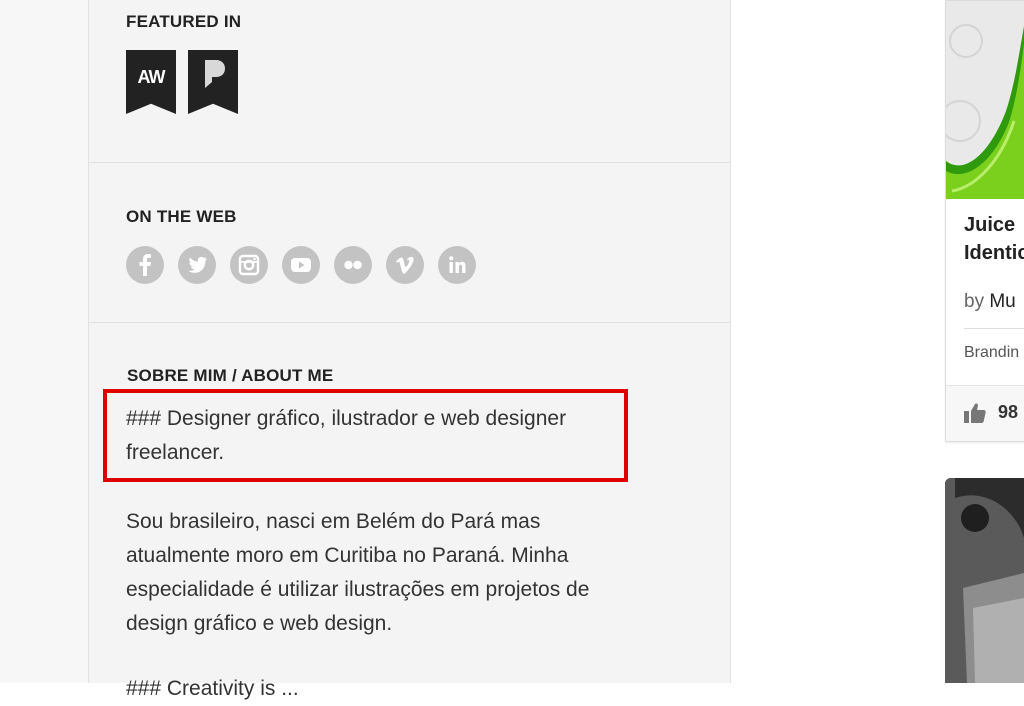 This screenshot has height=706, width=1024. What do you see at coordinates (249, 265) in the screenshot?
I see `instagram-icon` at bounding box center [249, 265].